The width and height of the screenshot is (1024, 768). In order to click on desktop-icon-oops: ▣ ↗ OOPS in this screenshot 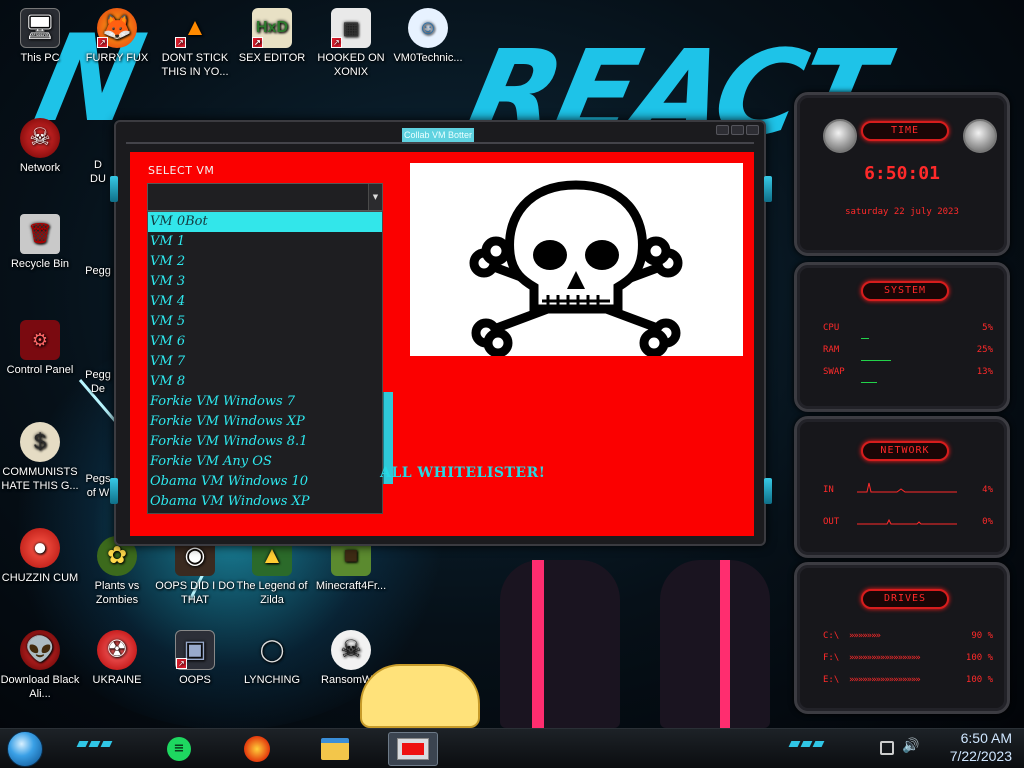, I will do `click(195, 658)`.